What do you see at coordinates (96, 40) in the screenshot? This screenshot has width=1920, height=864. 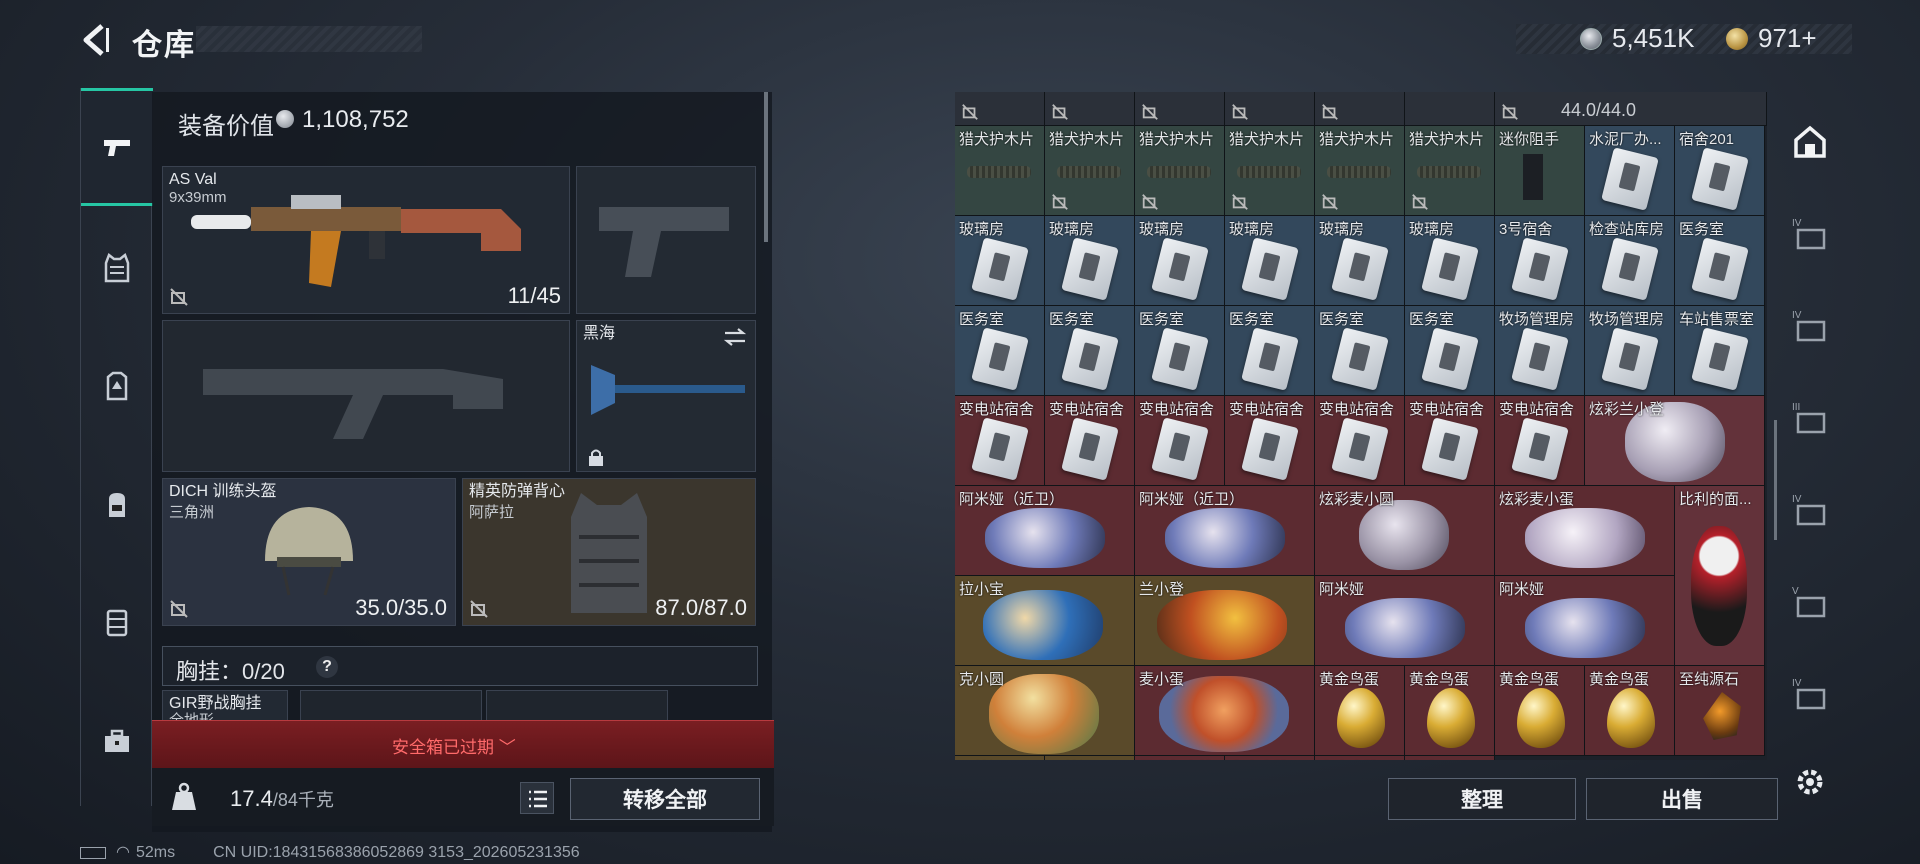 I see `back-arrow-icon` at bounding box center [96, 40].